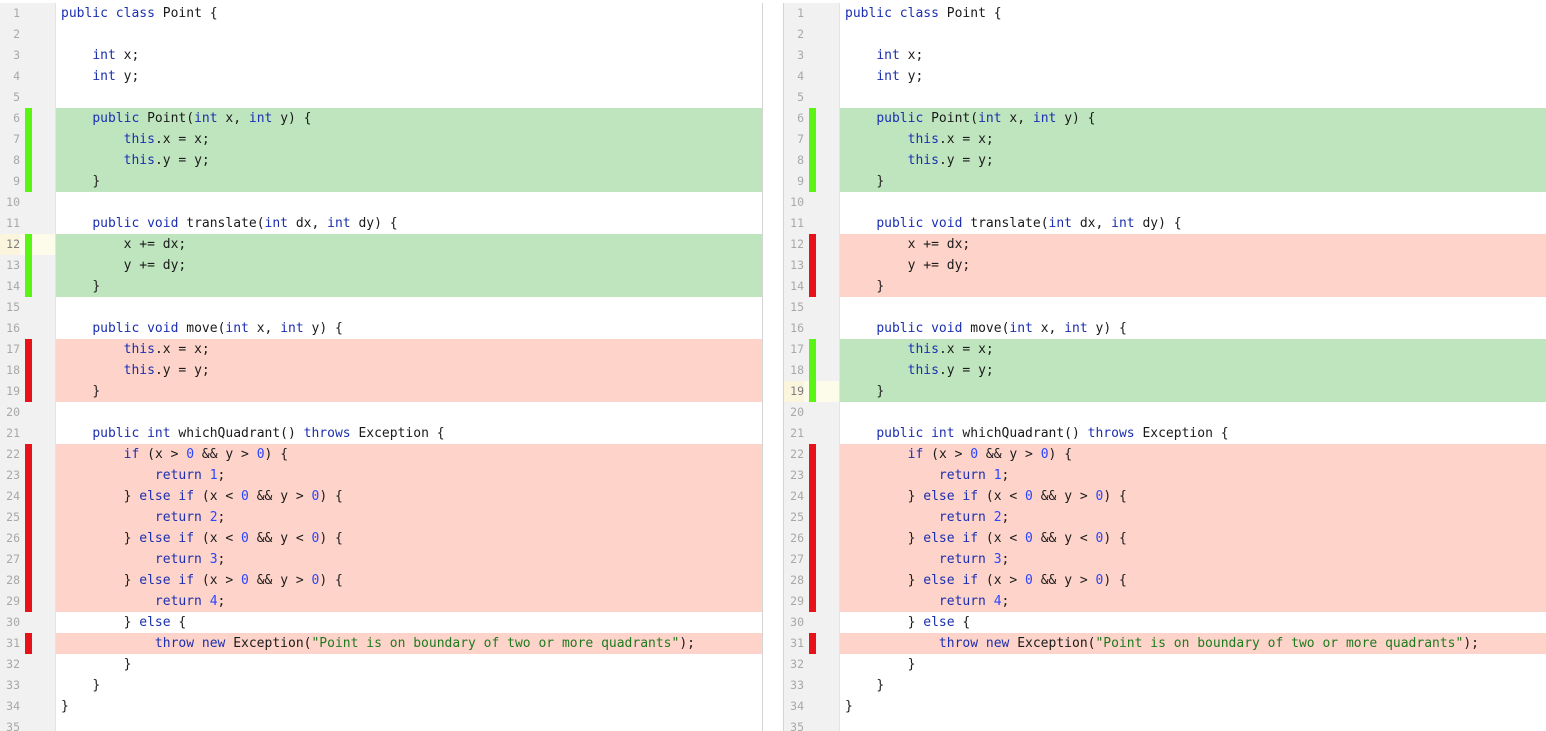  Describe the element at coordinates (1165, 622) in the screenshot. I see `code-line: 30 } else {` at that location.